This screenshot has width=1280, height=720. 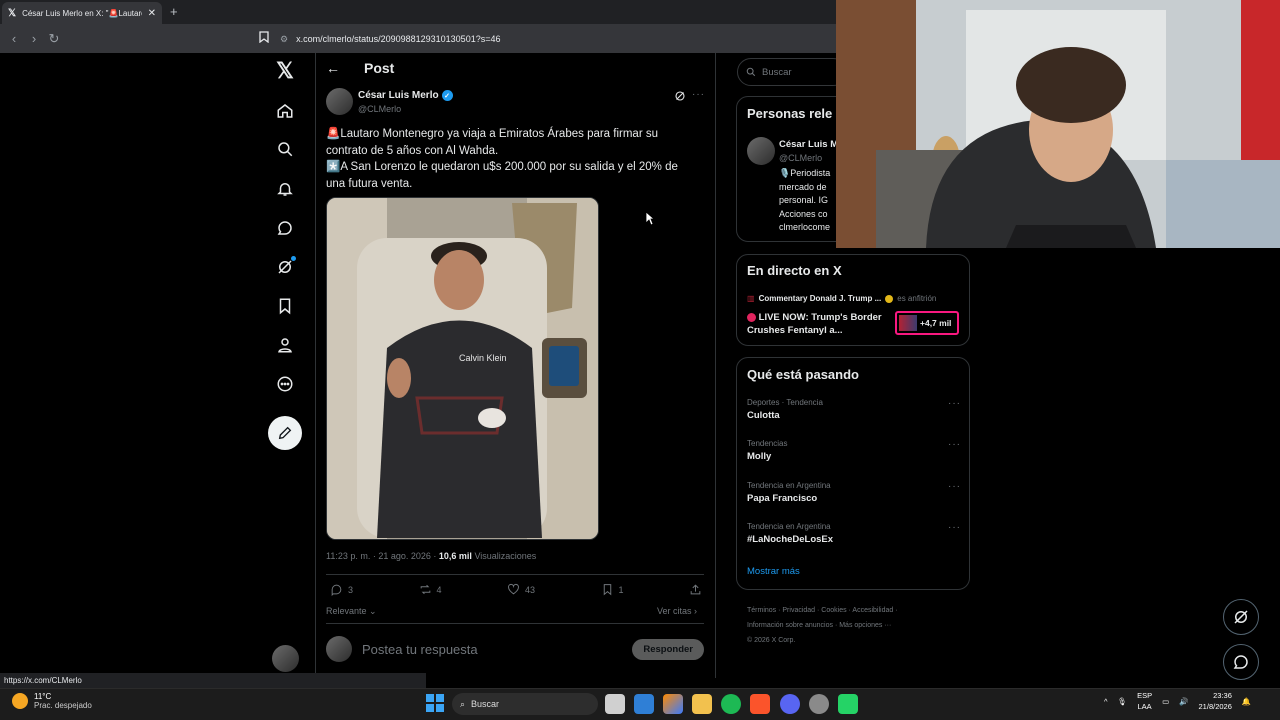 What do you see at coordinates (379, 109) in the screenshot?
I see `author-handle: @CLMerlo` at bounding box center [379, 109].